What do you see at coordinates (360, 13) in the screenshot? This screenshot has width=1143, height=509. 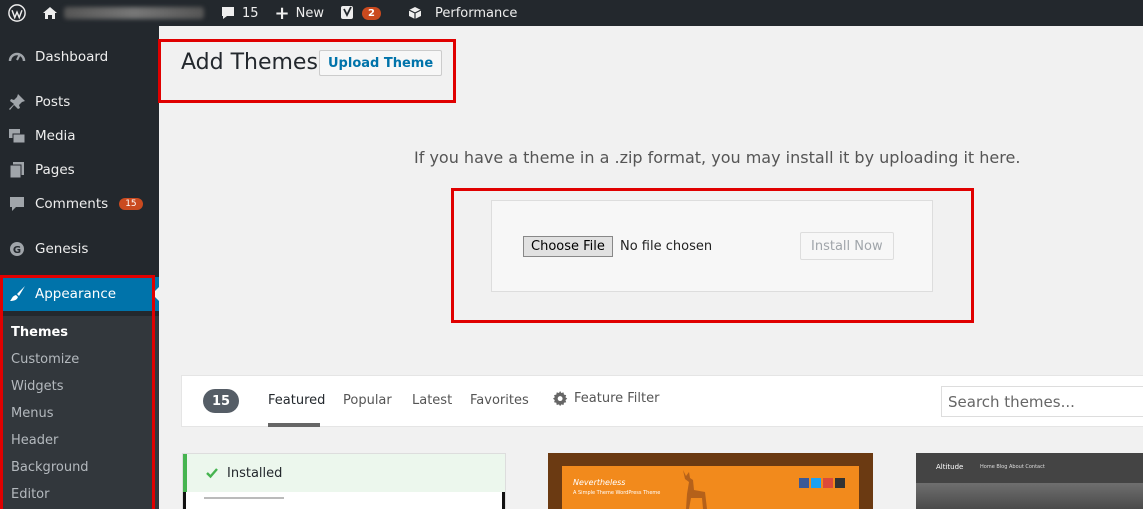 I see `seo-menu: 2` at bounding box center [360, 13].